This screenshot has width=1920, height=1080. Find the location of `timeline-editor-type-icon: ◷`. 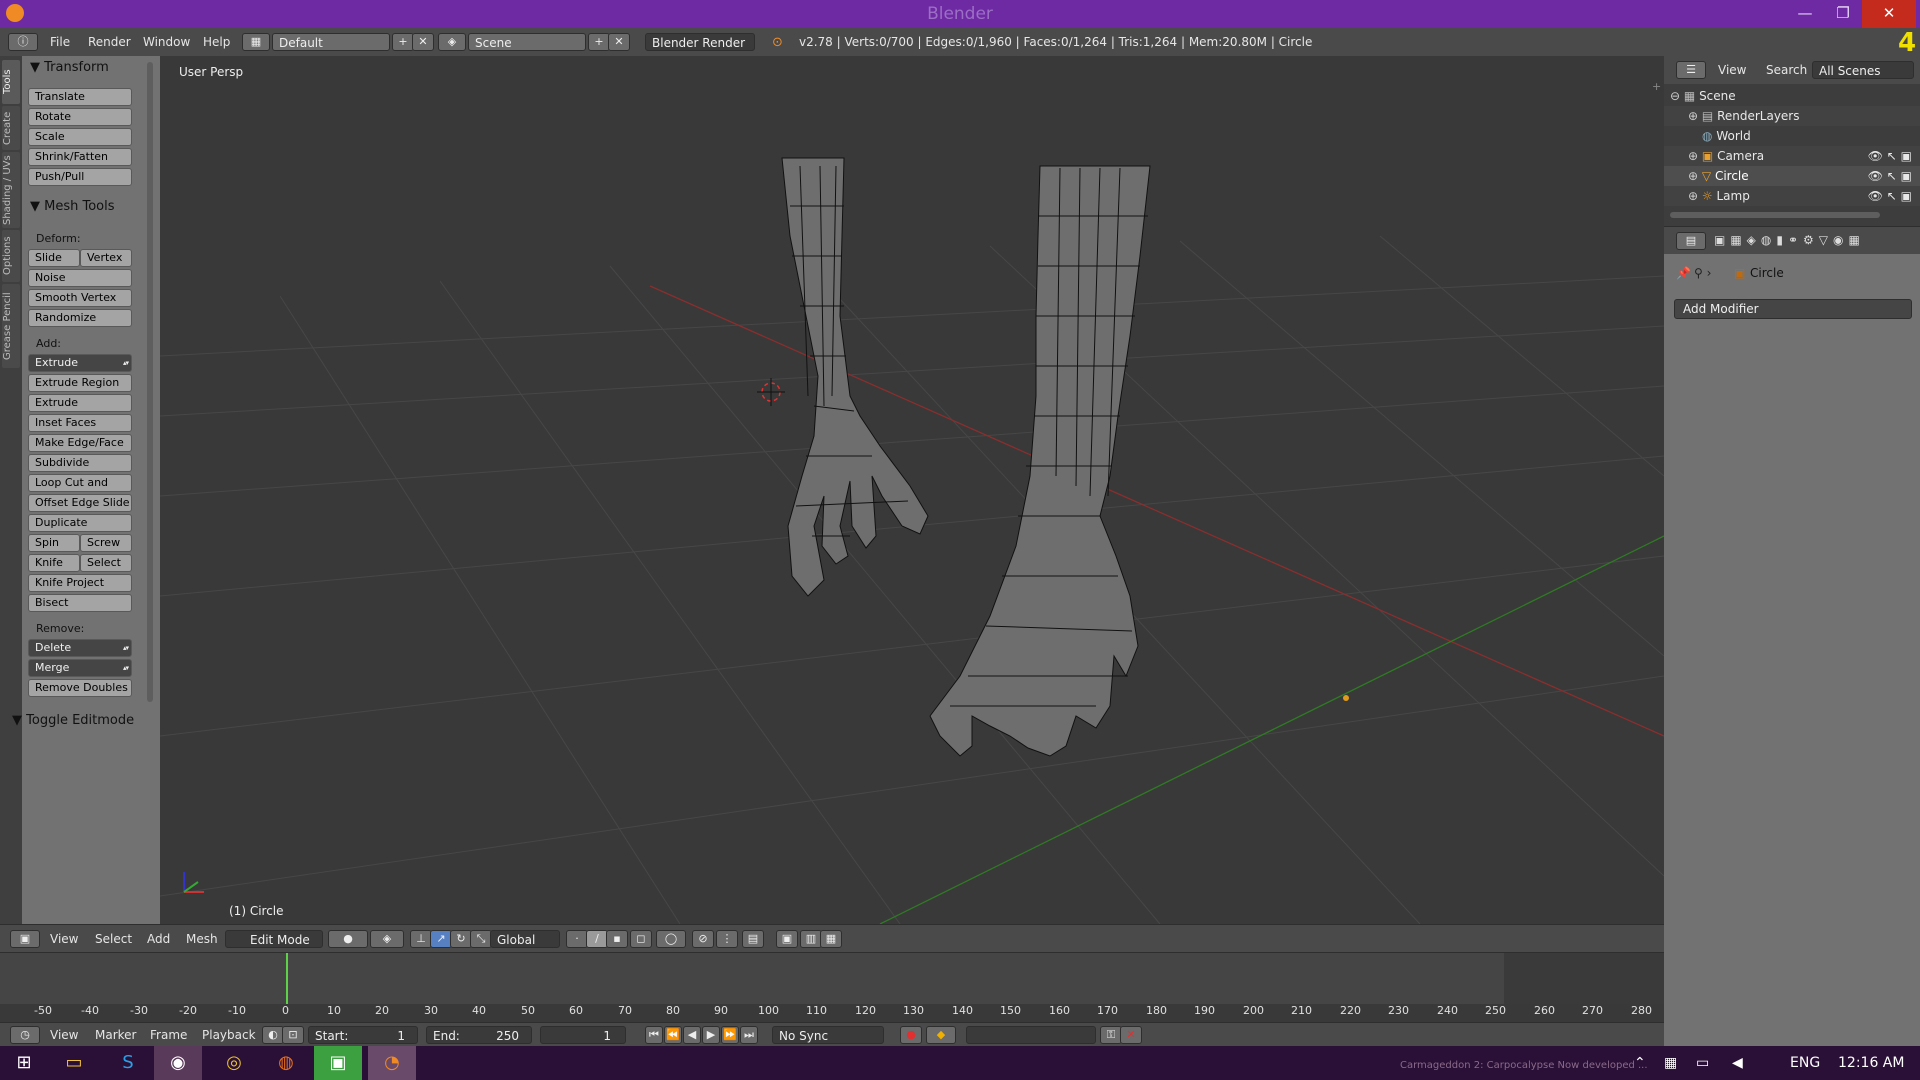

timeline-editor-type-icon: ◷ is located at coordinates (25, 1035).